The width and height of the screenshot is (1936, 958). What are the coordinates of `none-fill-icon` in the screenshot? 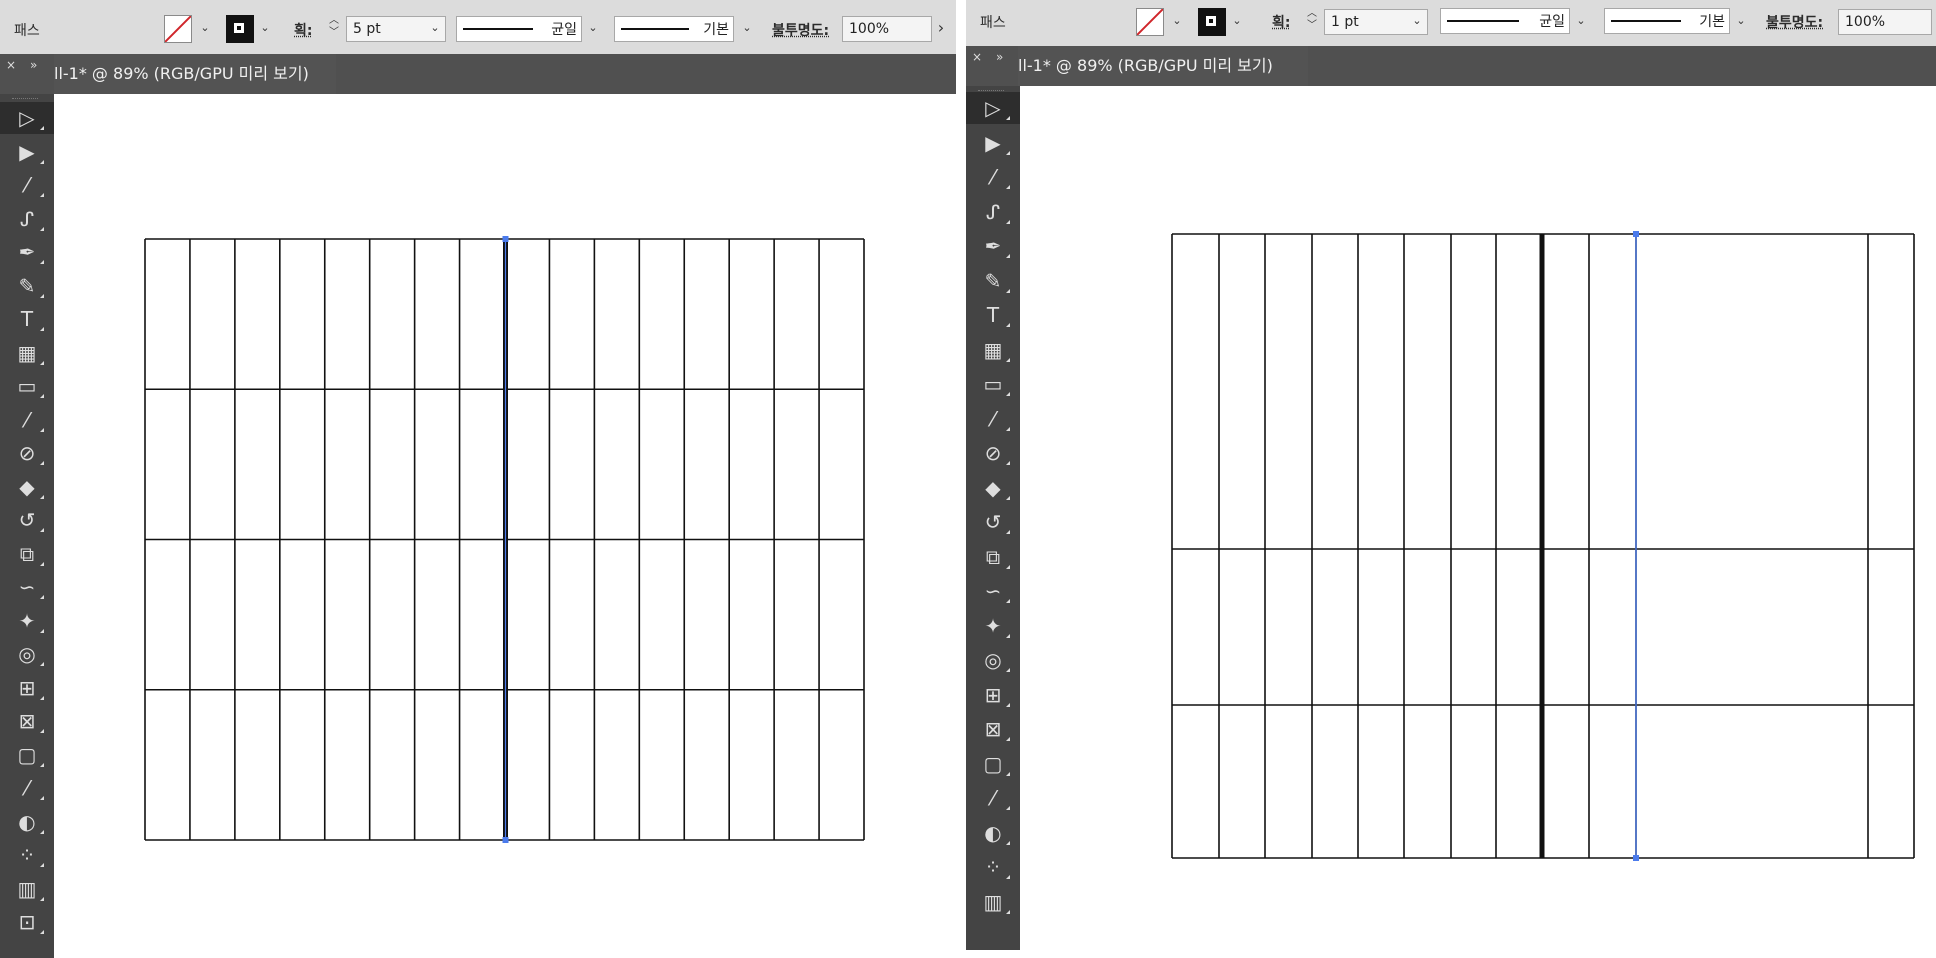 It's located at (178, 29).